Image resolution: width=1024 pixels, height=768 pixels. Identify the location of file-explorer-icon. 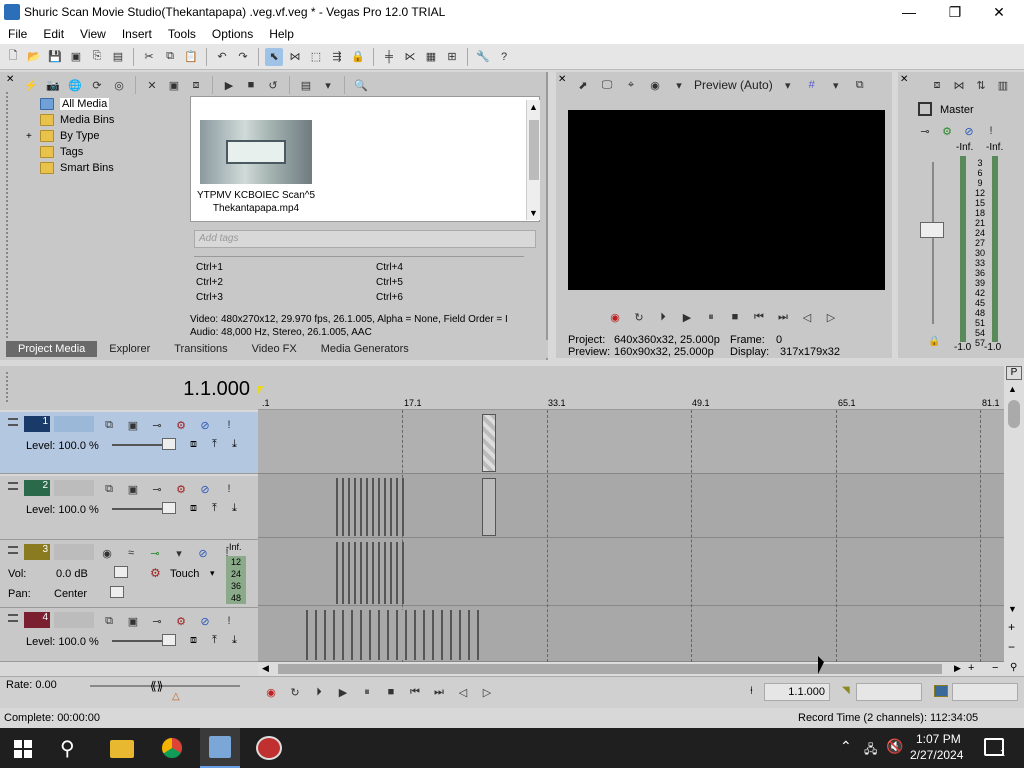
(122, 749).